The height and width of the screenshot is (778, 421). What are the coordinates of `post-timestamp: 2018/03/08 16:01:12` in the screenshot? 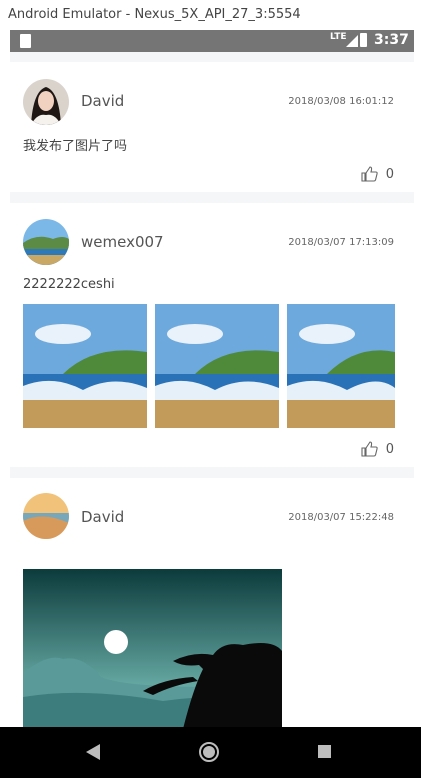 It's located at (341, 101).